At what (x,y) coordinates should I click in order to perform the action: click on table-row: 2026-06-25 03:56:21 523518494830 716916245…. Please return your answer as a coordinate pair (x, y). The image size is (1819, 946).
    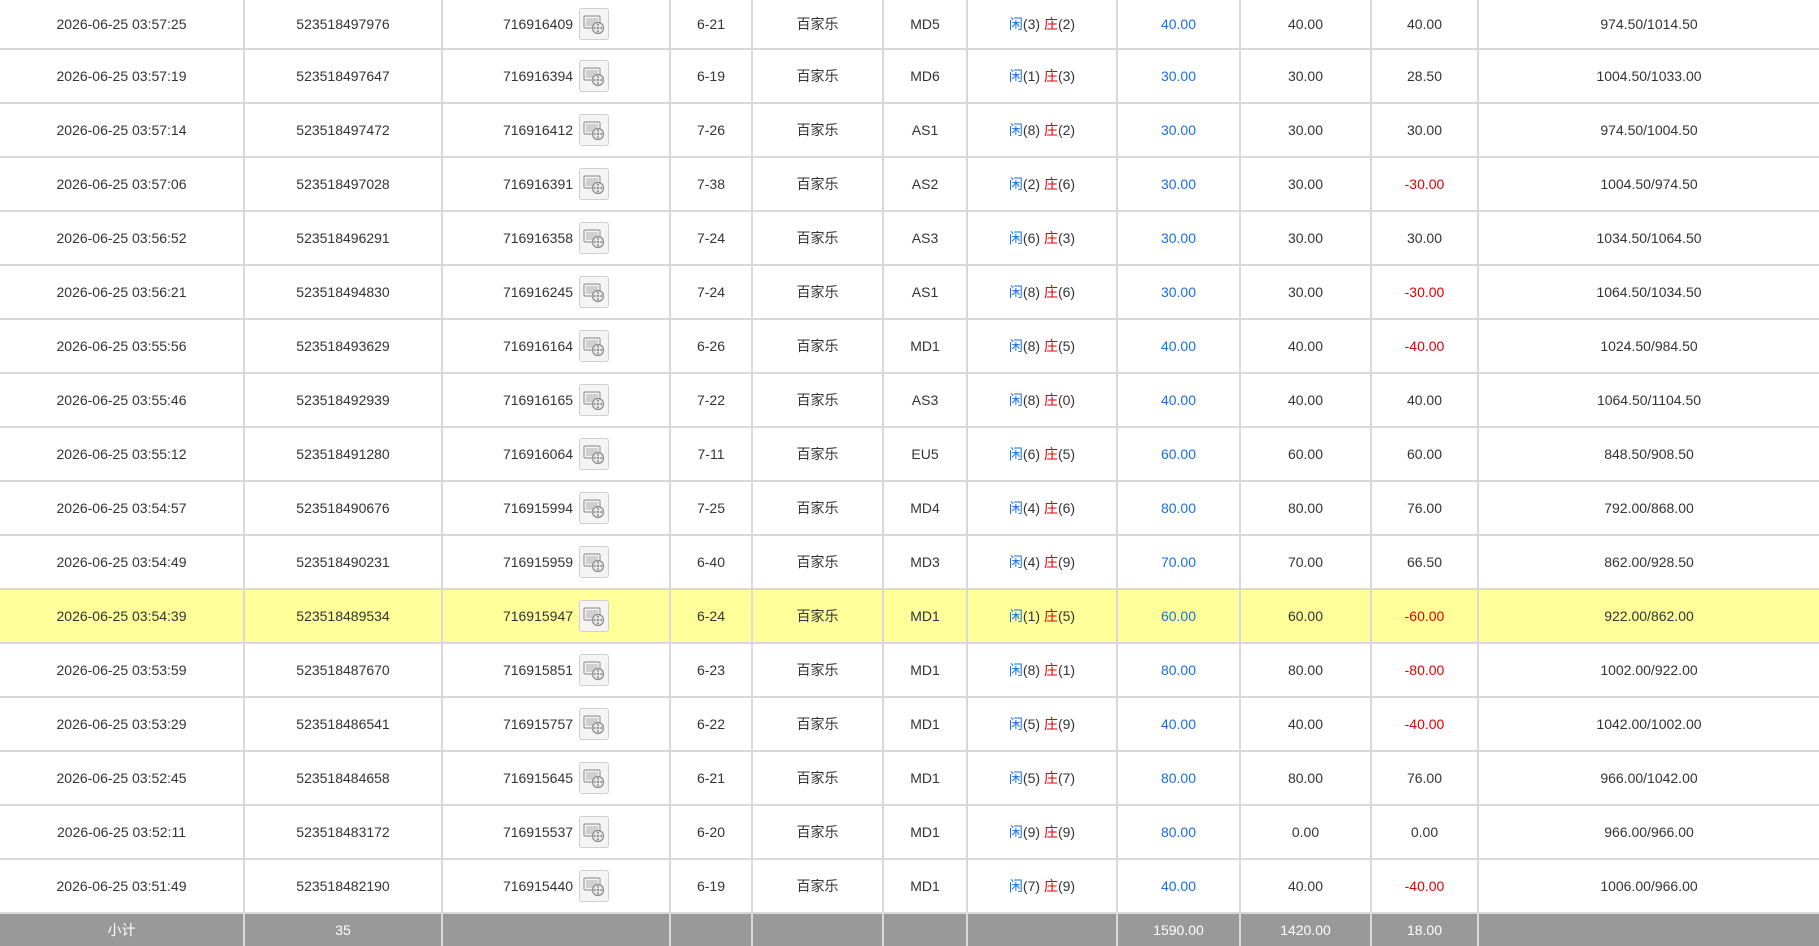
    Looking at the image, I should click on (909, 292).